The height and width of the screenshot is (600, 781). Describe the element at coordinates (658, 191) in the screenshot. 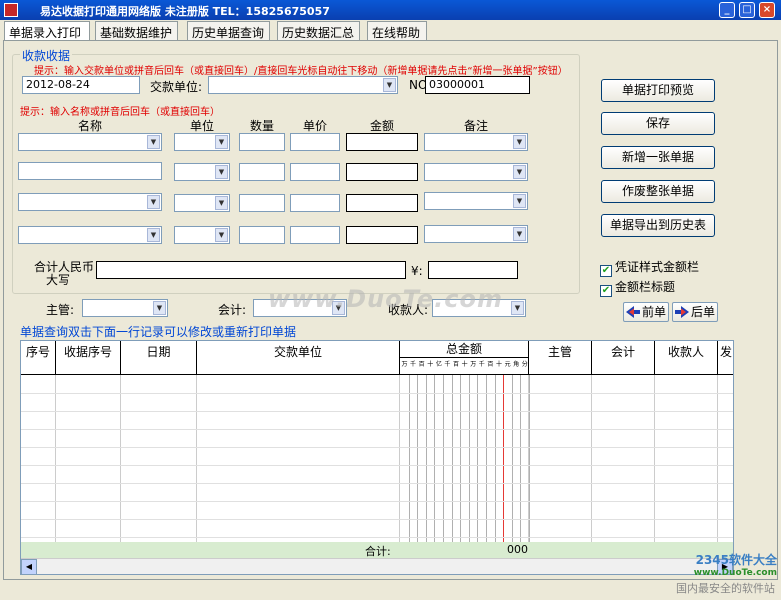

I see `void-receipt-button: 作废整张单据` at that location.